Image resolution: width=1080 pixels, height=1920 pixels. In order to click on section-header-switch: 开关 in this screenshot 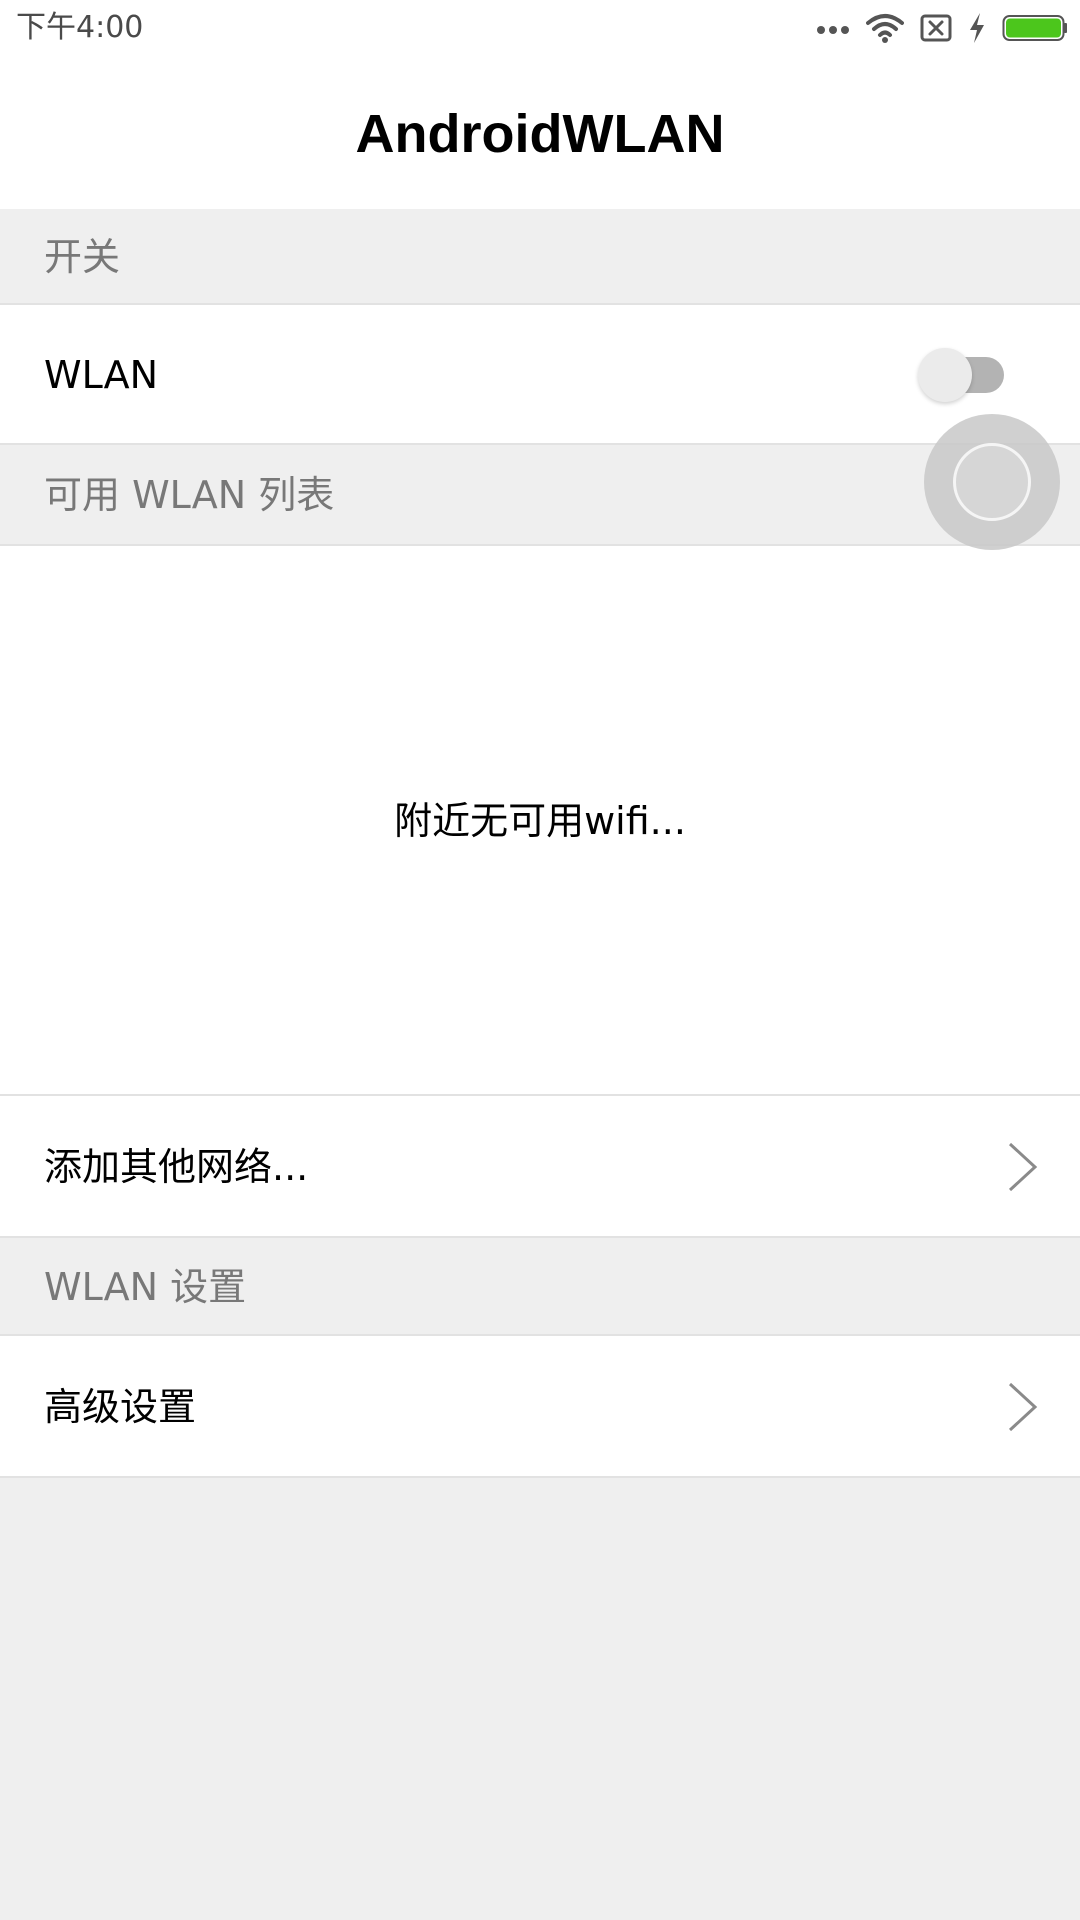, I will do `click(540, 257)`.